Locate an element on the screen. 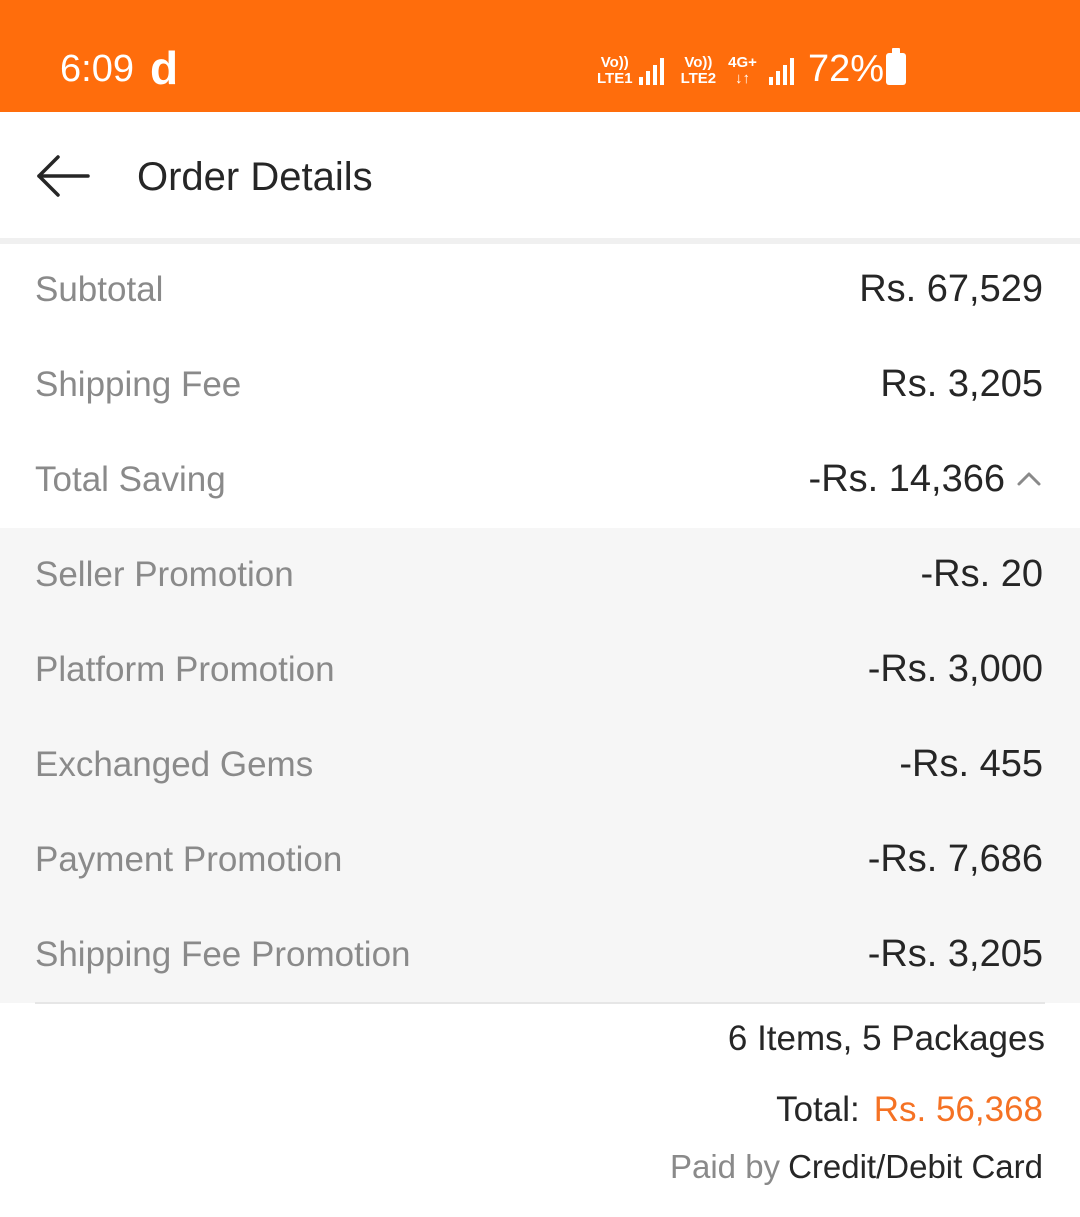 The image size is (1080, 1217). total-saving-row: Total Saving -Rs. 14,366 is located at coordinates (540, 480).